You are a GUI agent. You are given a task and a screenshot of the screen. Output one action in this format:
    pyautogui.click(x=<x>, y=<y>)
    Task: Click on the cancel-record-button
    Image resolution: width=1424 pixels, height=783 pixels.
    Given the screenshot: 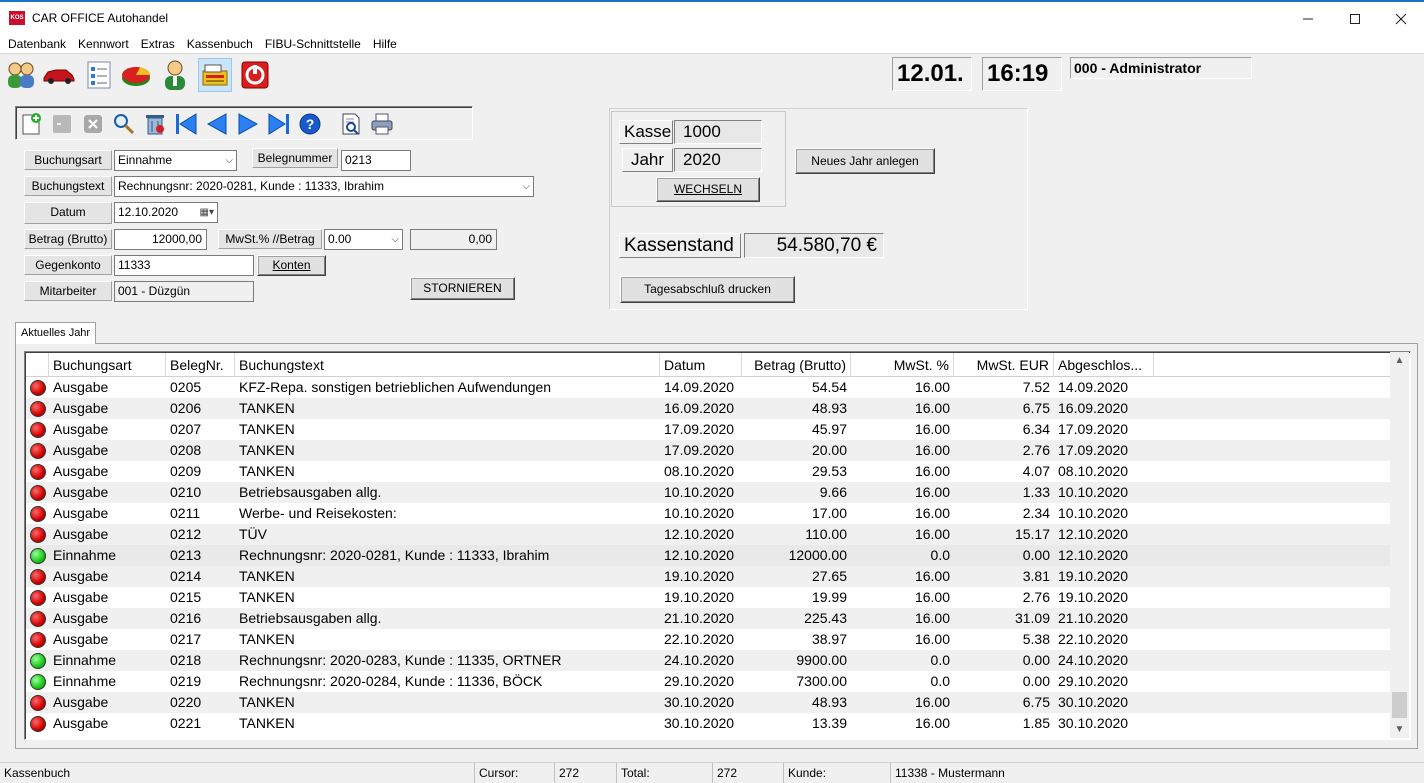 What is the action you would take?
    pyautogui.click(x=93, y=124)
    